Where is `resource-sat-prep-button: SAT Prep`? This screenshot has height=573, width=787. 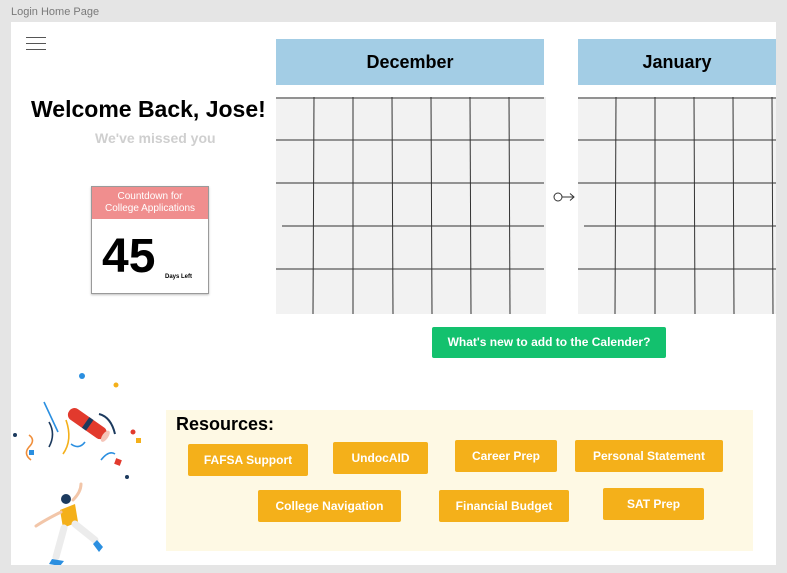 resource-sat-prep-button: SAT Prep is located at coordinates (653, 504).